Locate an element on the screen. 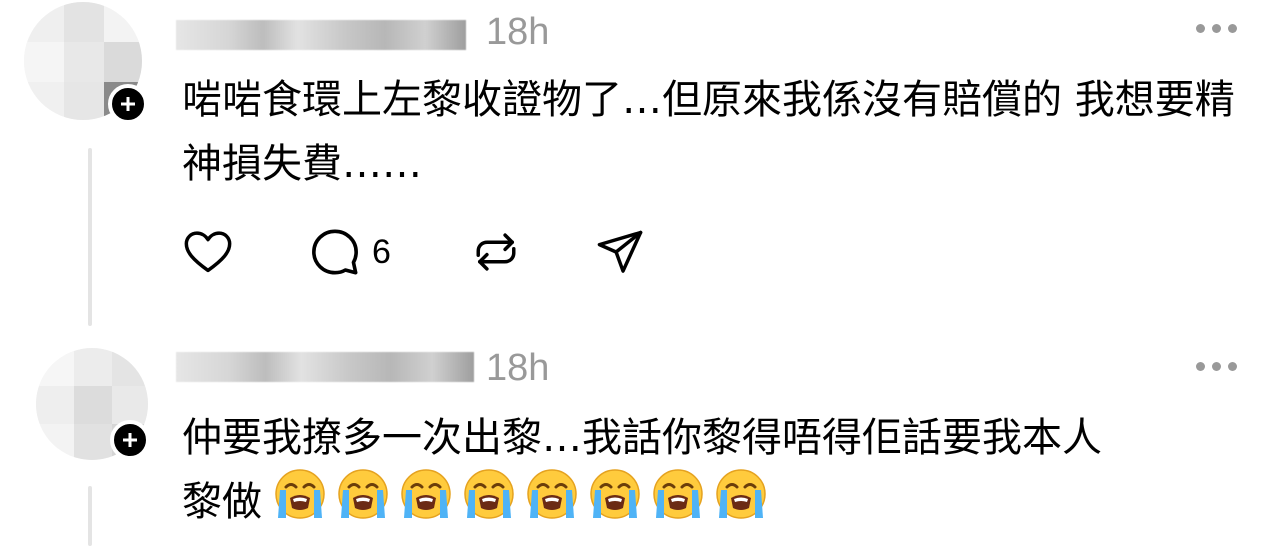  post-text-line-2: 黎做 is located at coordinates (222, 502).